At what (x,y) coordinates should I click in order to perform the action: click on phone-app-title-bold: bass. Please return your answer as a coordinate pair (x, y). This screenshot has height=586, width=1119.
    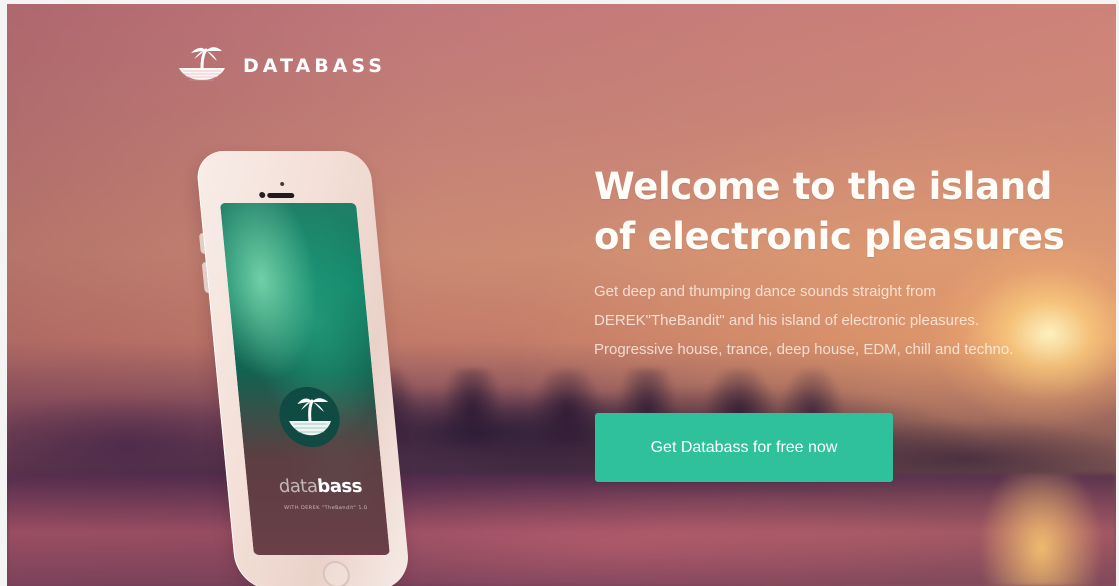
    Looking at the image, I should click on (339, 486).